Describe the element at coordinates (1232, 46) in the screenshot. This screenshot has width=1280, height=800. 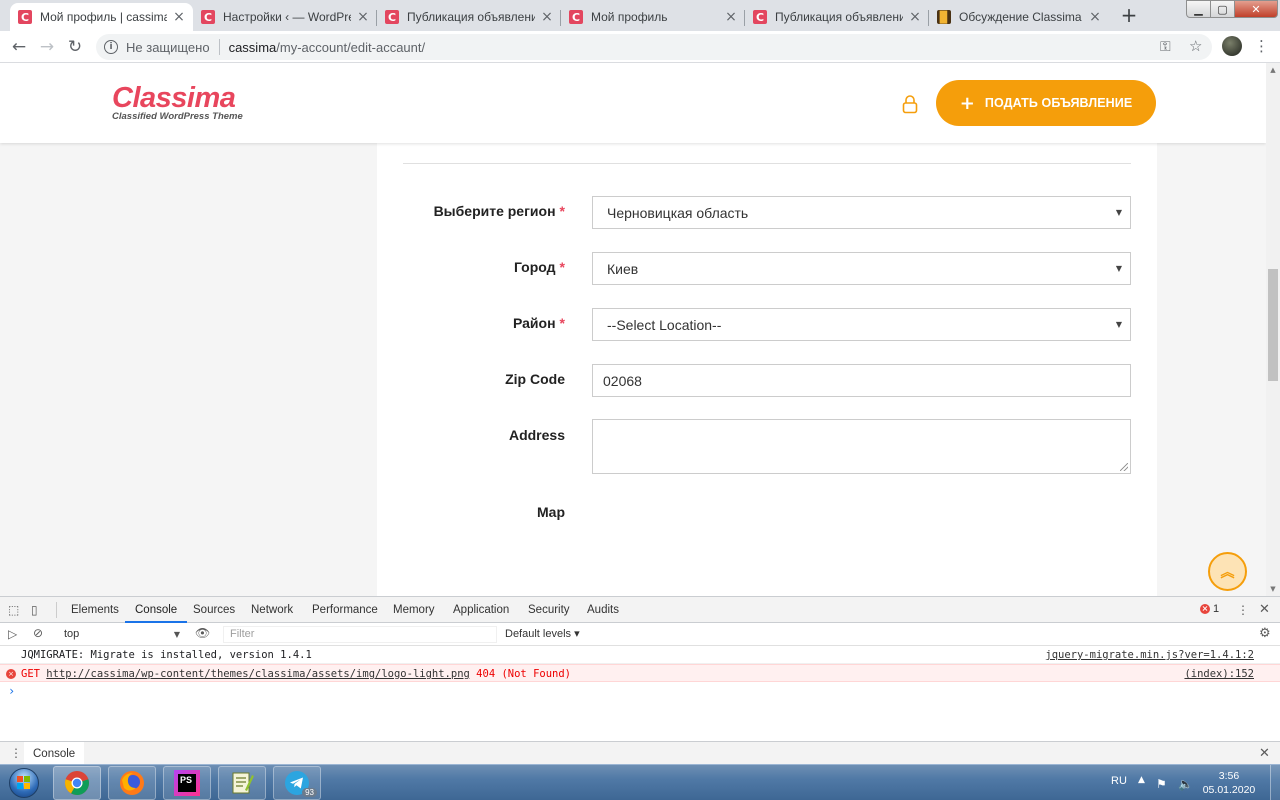
I see `profile-avatar` at that location.